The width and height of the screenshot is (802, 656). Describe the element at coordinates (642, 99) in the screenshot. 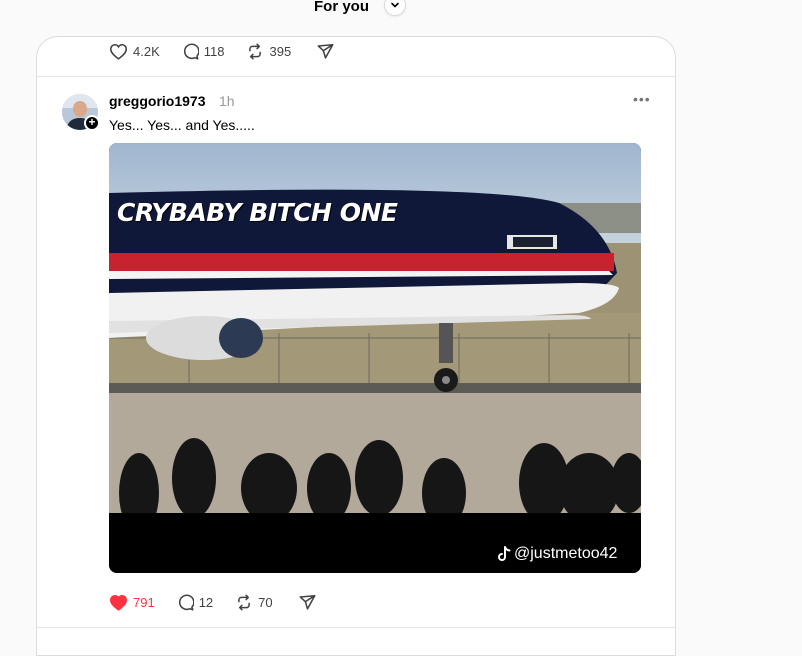

I see `more-icon: •••` at that location.